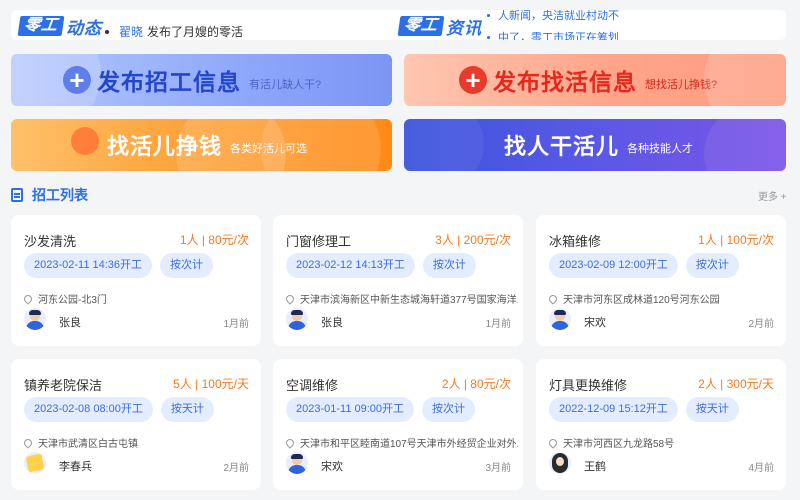 The height and width of the screenshot is (500, 800). I want to click on job-price: 2人 | 300元/天, so click(736, 384).